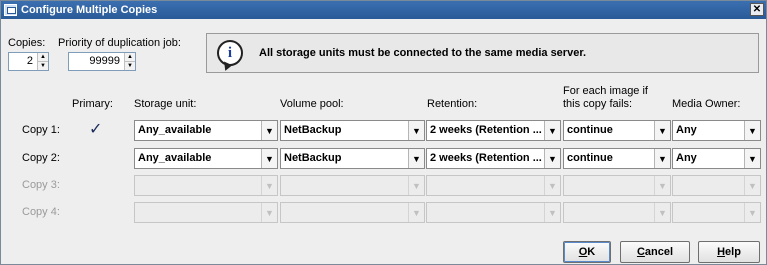 The width and height of the screenshot is (767, 265). I want to click on priority-spinner: 99999 ▲ ▼, so click(102, 61).